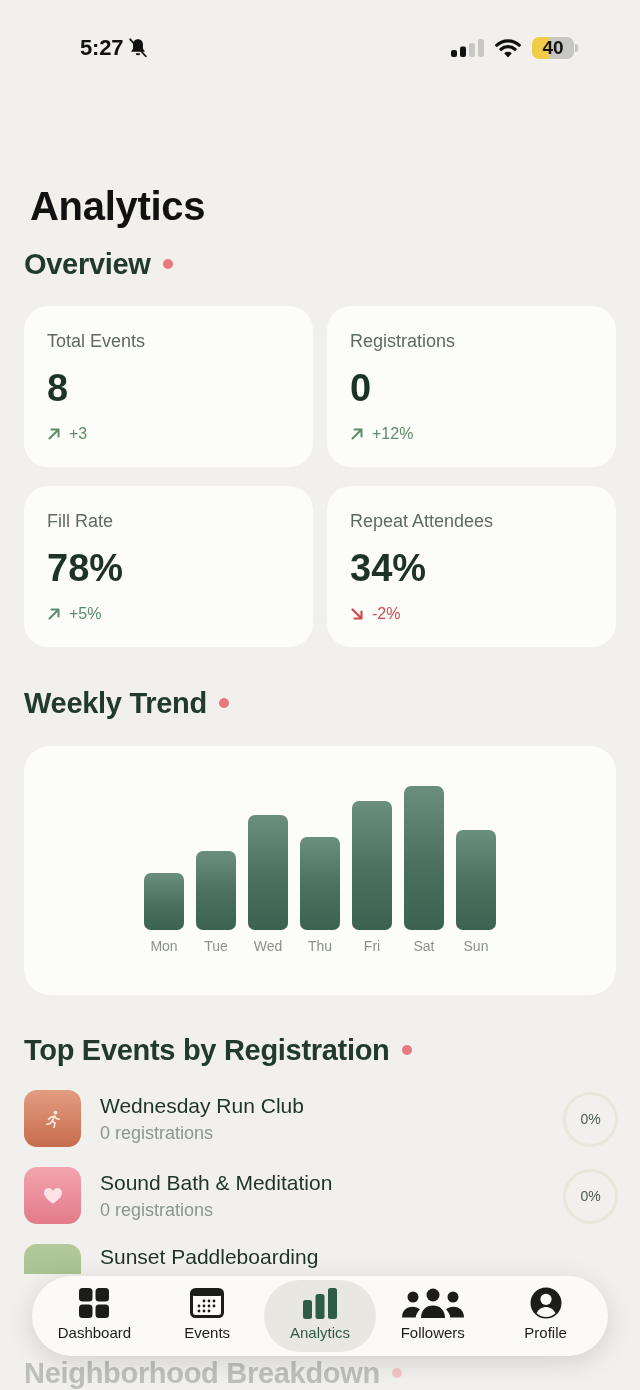 This screenshot has height=1390, width=640. What do you see at coordinates (216, 1183) in the screenshot?
I see `event-title: Sound Bath & Meditation` at bounding box center [216, 1183].